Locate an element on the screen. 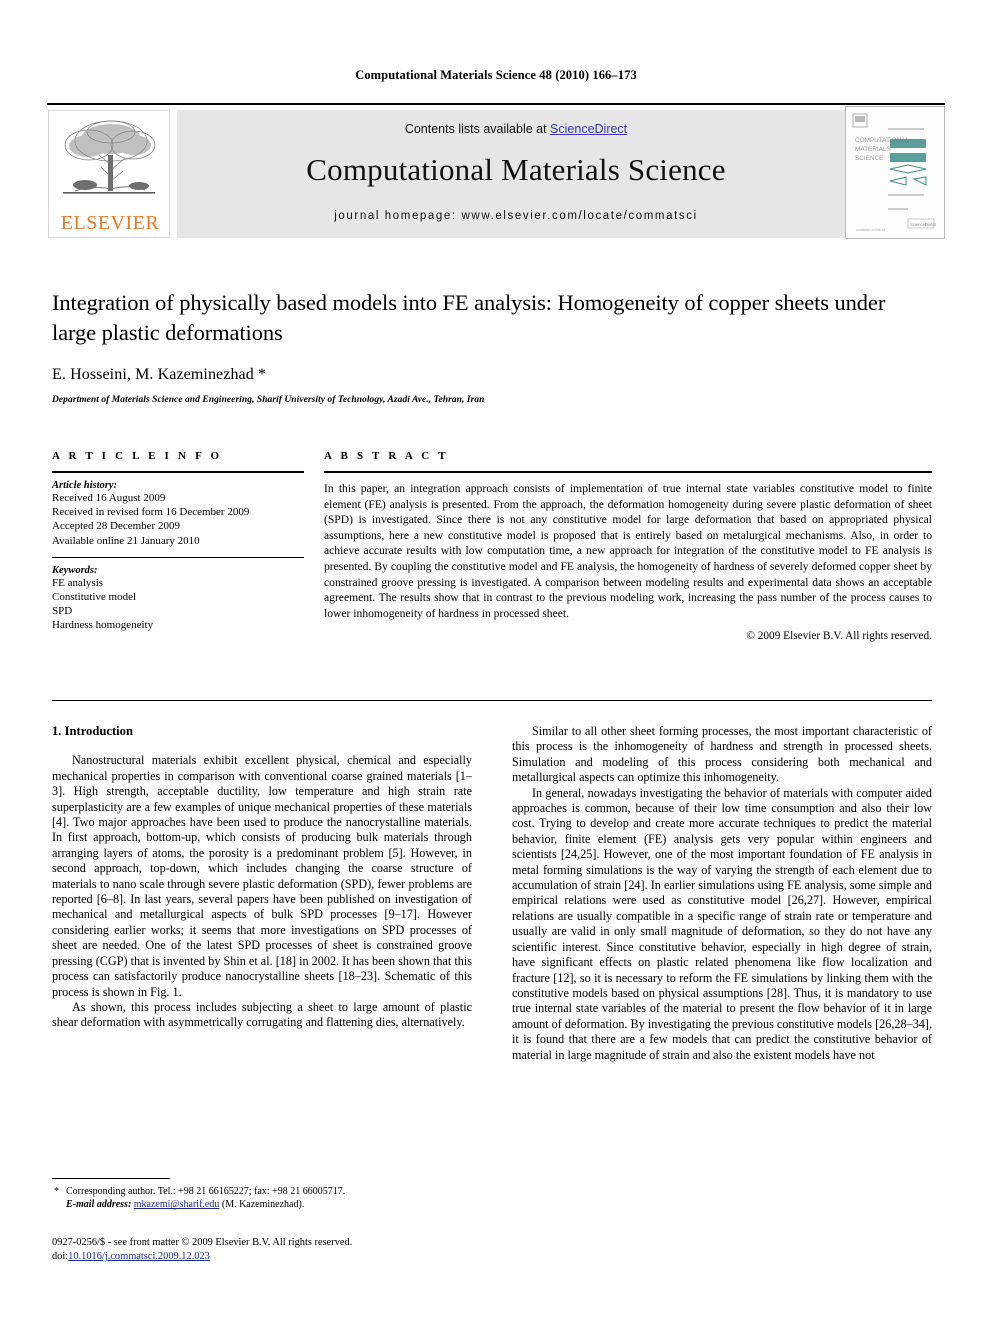 The width and height of the screenshot is (992, 1323). history-item: Received 16 August 2009 is located at coordinates (109, 498).